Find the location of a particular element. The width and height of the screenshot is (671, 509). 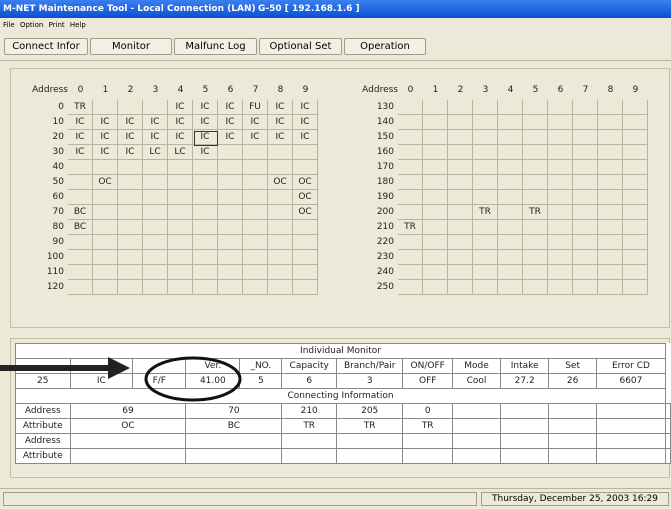

left-grid-cell: TR is located at coordinates (80, 107).